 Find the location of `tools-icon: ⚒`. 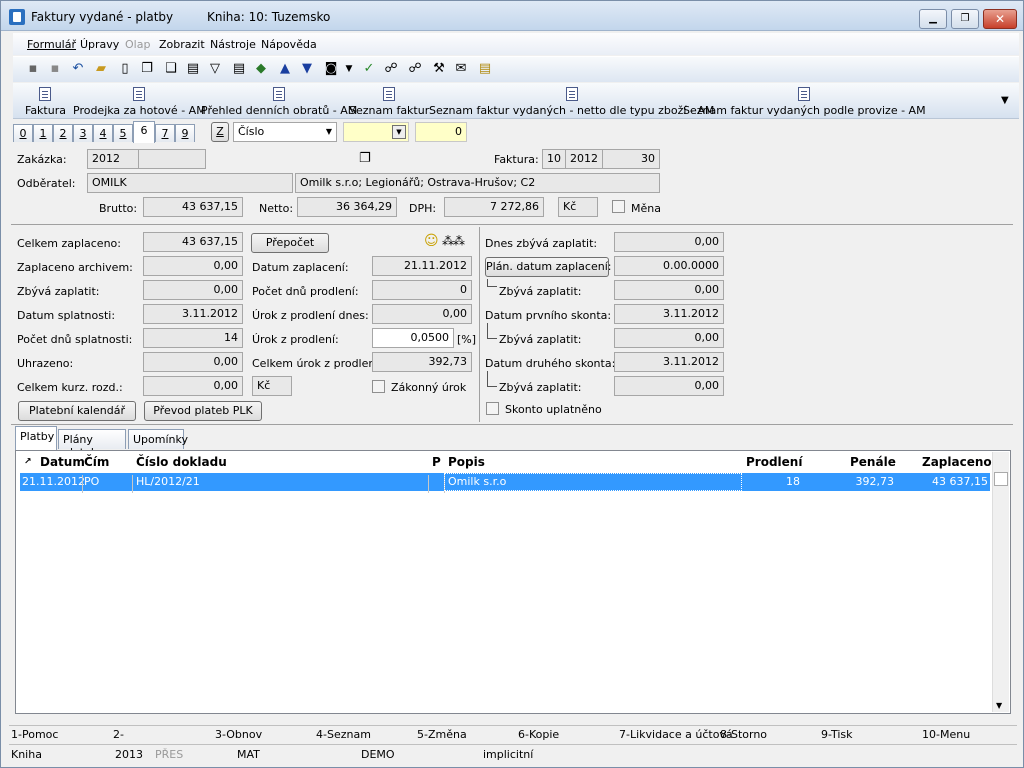

tools-icon: ⚒ is located at coordinates (439, 69).